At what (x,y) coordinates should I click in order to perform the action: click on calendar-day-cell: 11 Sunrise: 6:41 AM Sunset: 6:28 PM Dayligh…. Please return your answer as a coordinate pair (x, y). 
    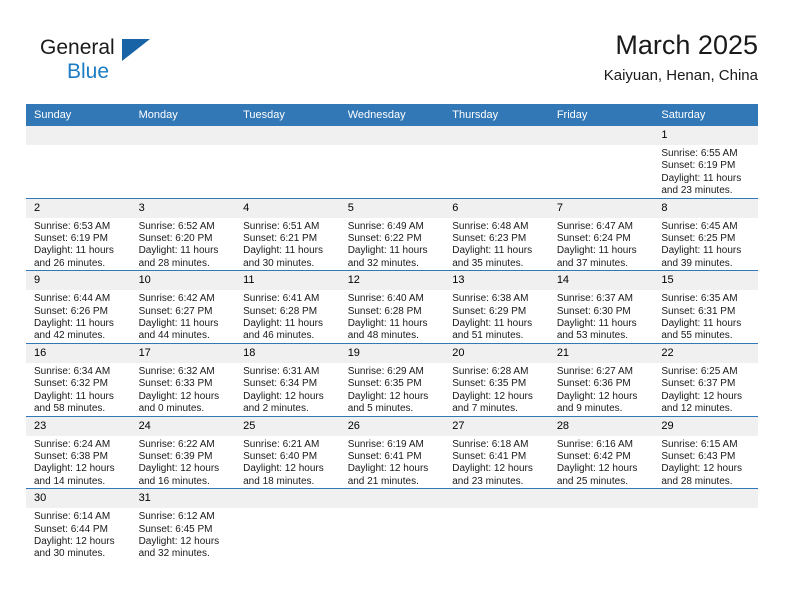
    Looking at the image, I should click on (287, 307).